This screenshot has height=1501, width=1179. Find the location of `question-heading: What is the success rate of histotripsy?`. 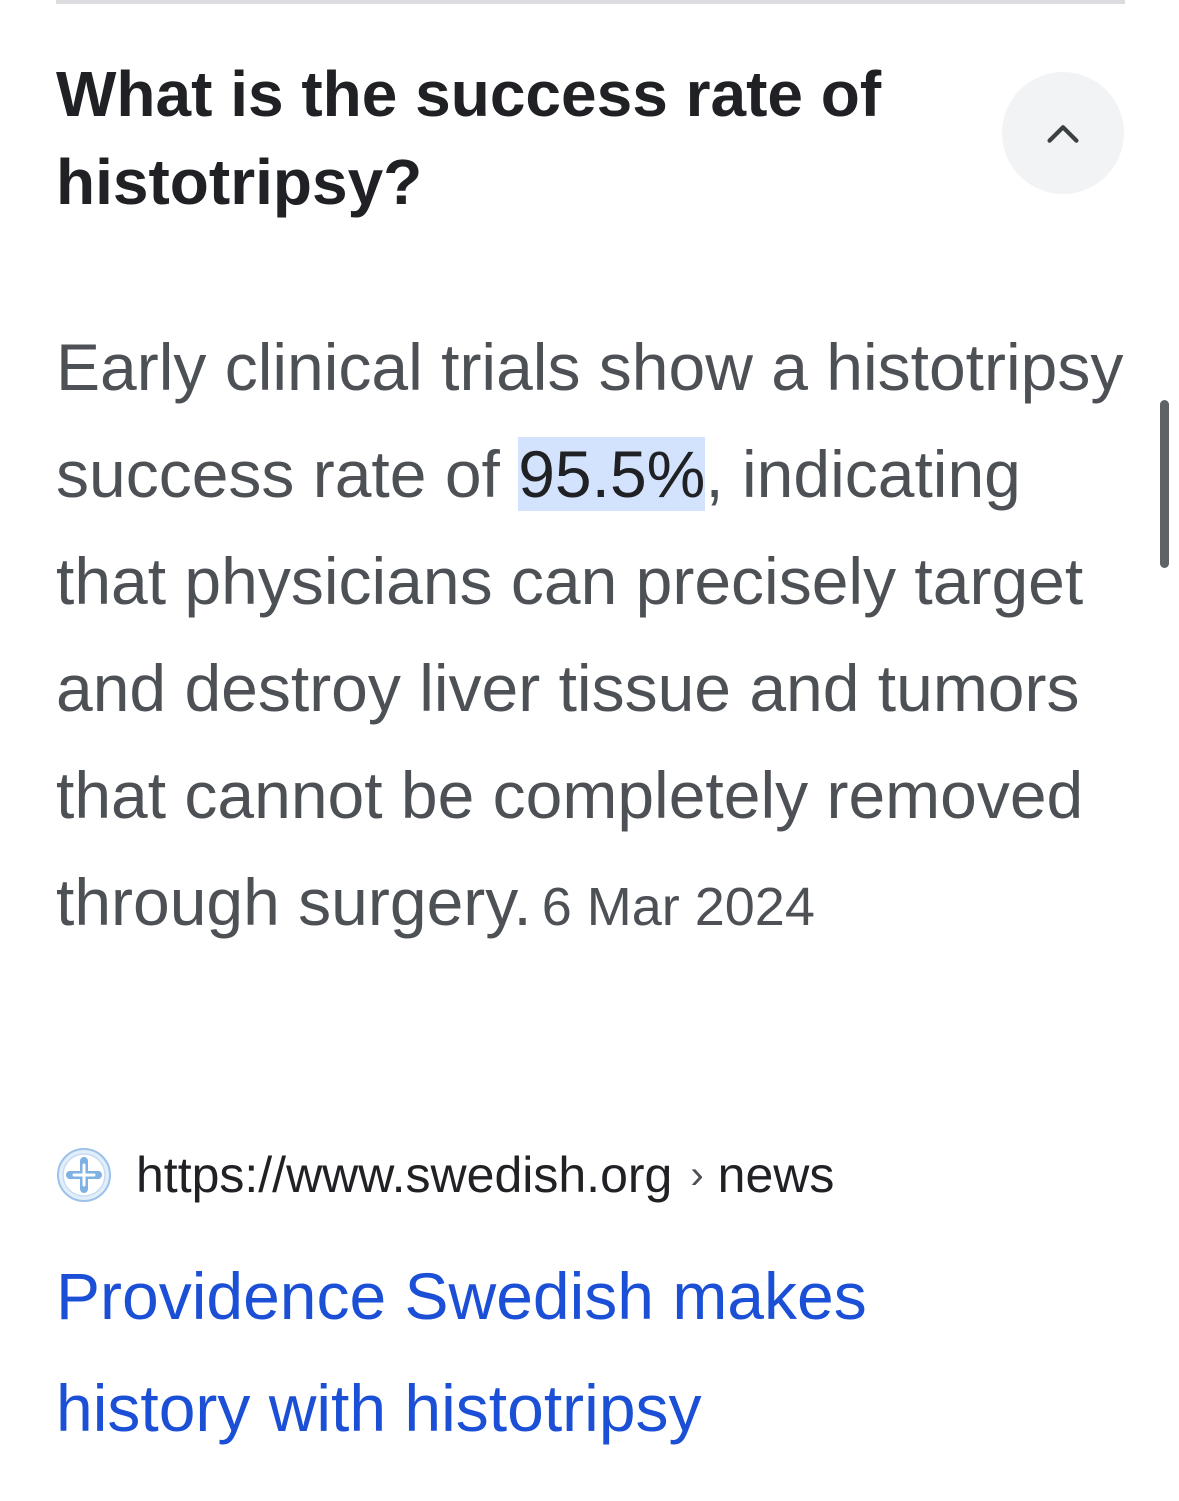

question-heading: What is the success rate of histotripsy? is located at coordinates (516, 138).